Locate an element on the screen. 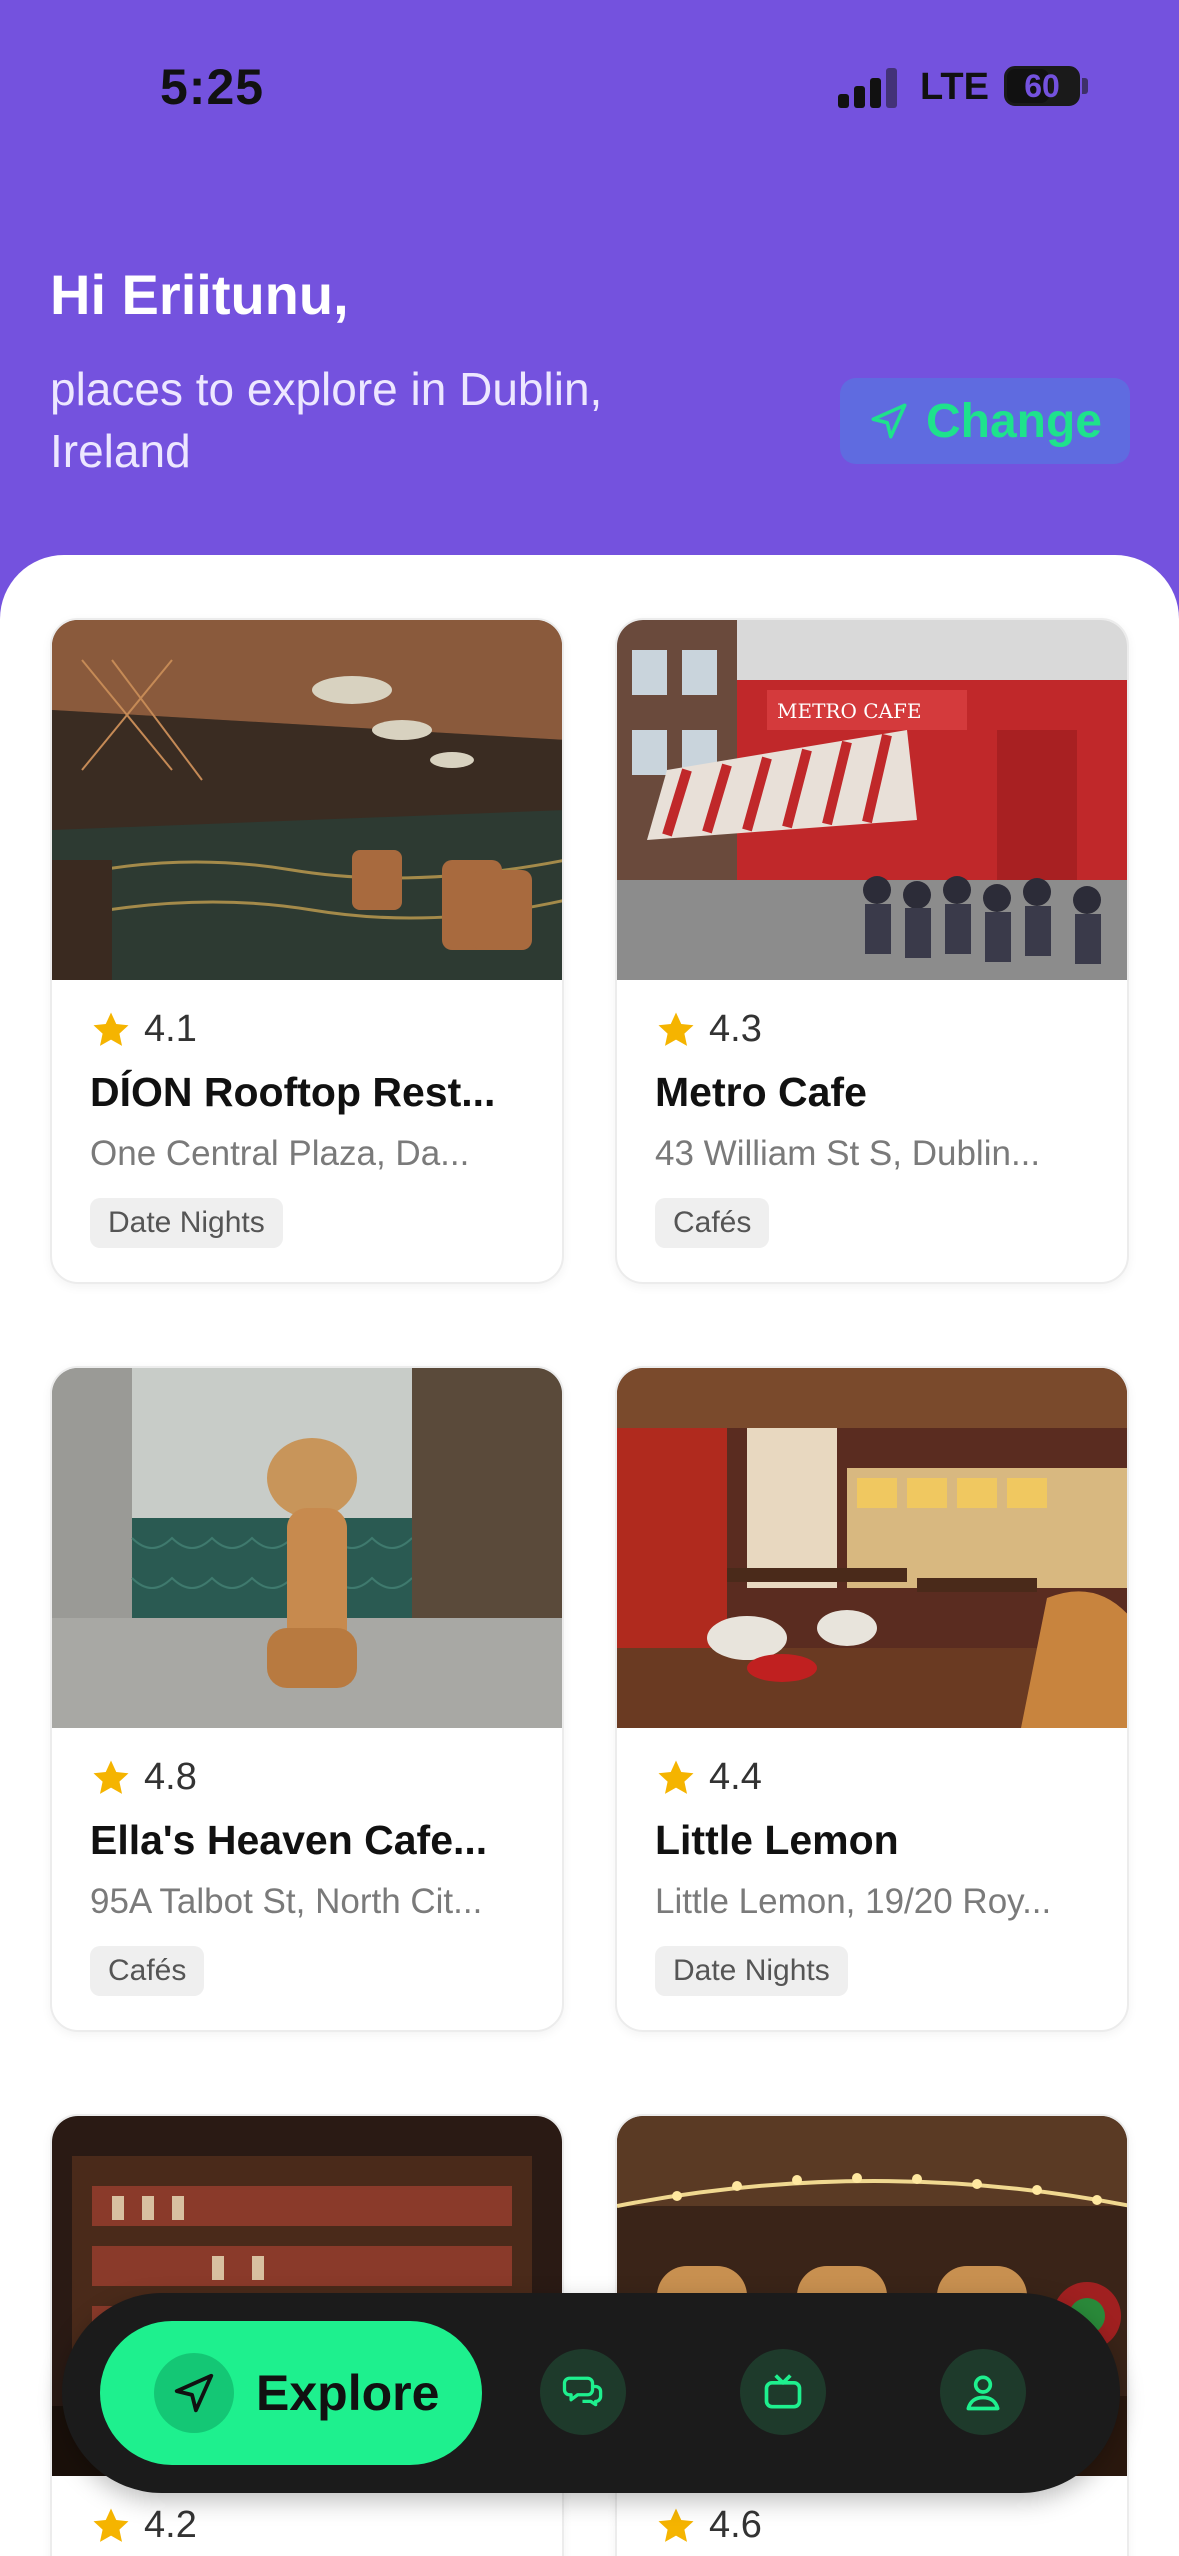 This screenshot has width=1179, height=2556. rating: 4.6 is located at coordinates (872, 2525).